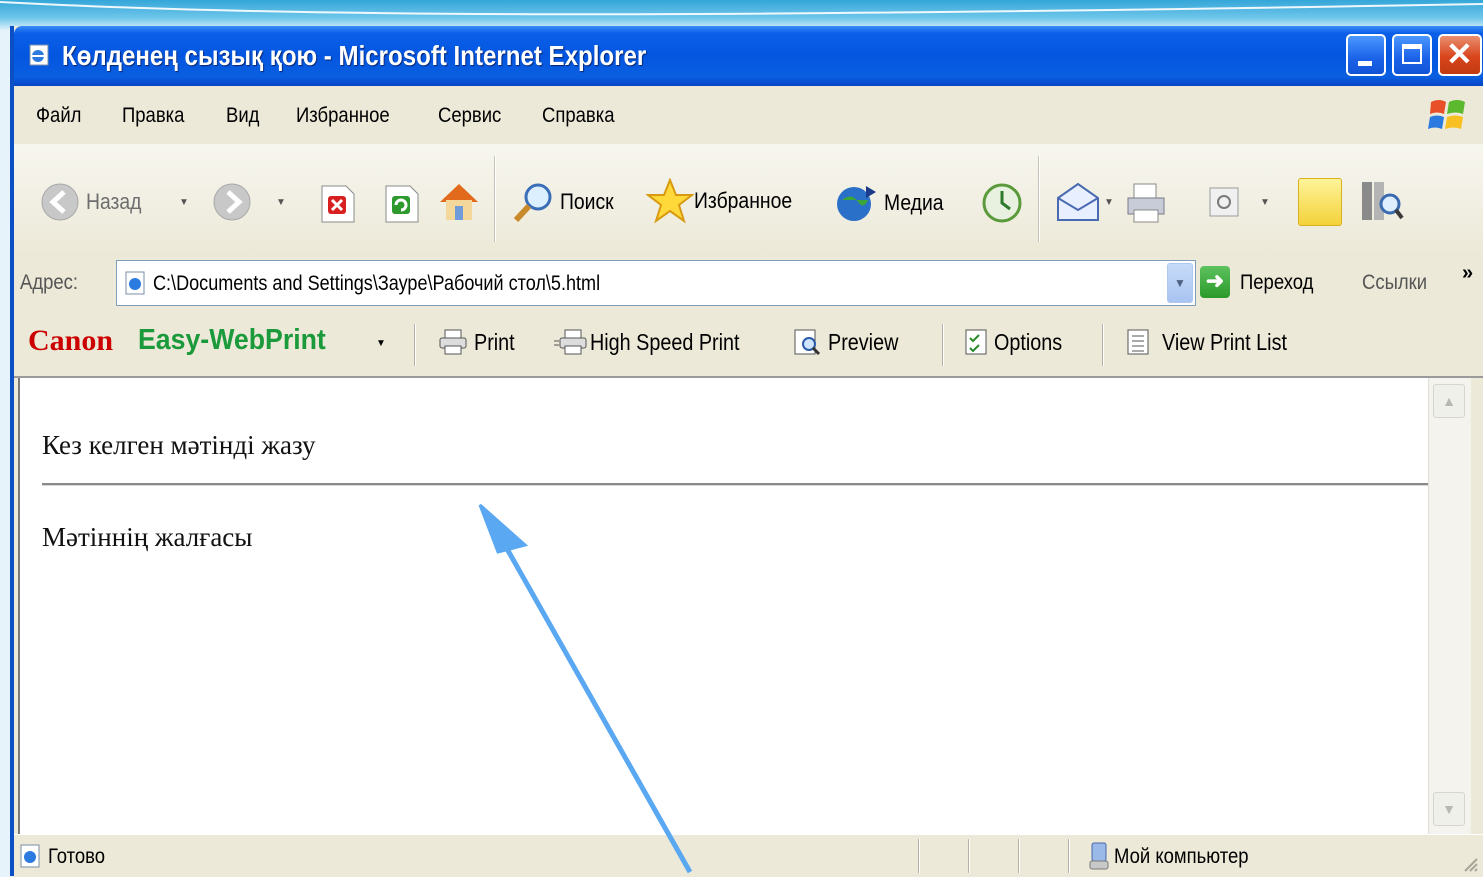 The width and height of the screenshot is (1483, 877). What do you see at coordinates (1449, 606) in the screenshot?
I see `vertical-scrollbar: ▲ ▼` at bounding box center [1449, 606].